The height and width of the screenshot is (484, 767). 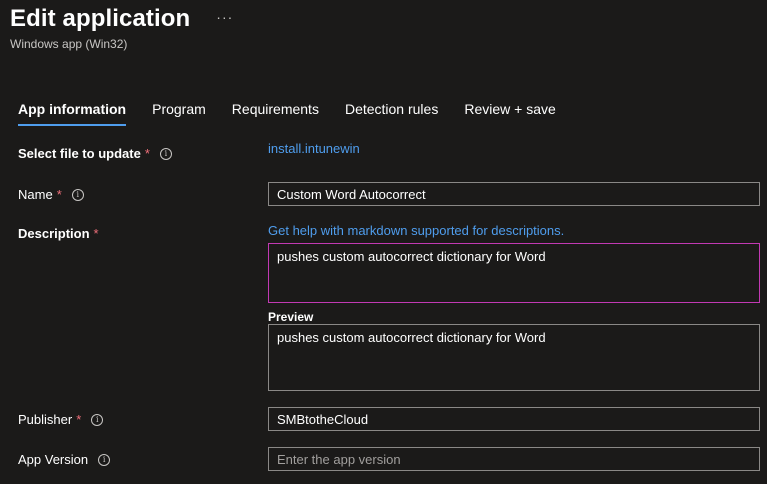 I want to click on tab-app-information: App information, so click(x=72, y=113).